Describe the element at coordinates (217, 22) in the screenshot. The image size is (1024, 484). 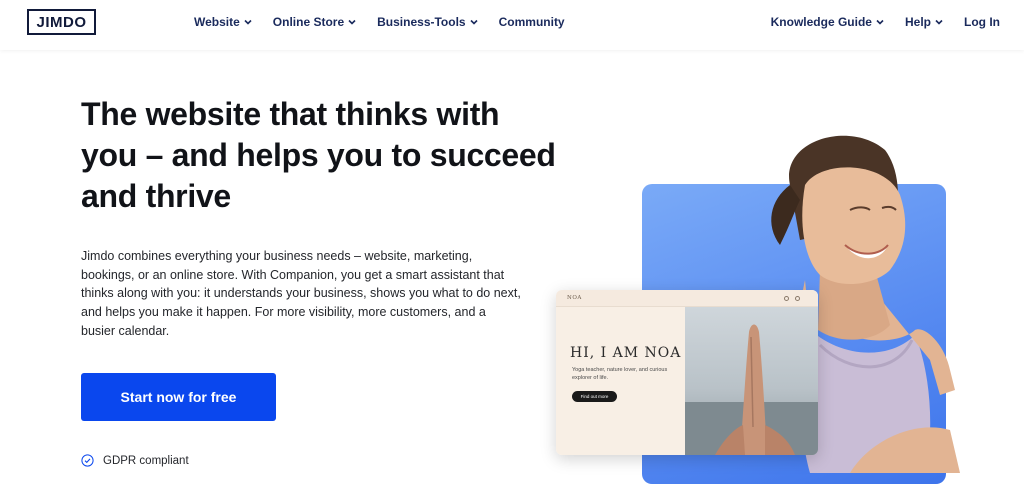
I see `nav-website-label: Website` at that location.